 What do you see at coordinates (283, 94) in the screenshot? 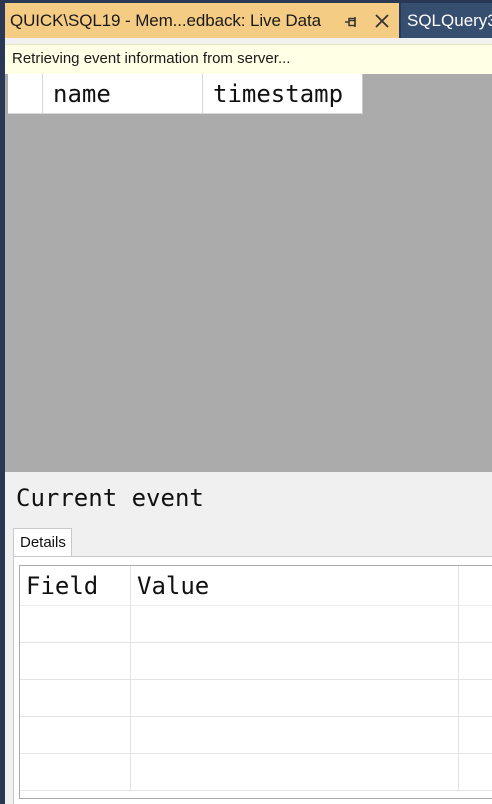
I see `column-header-timestamp: timestamp` at bounding box center [283, 94].